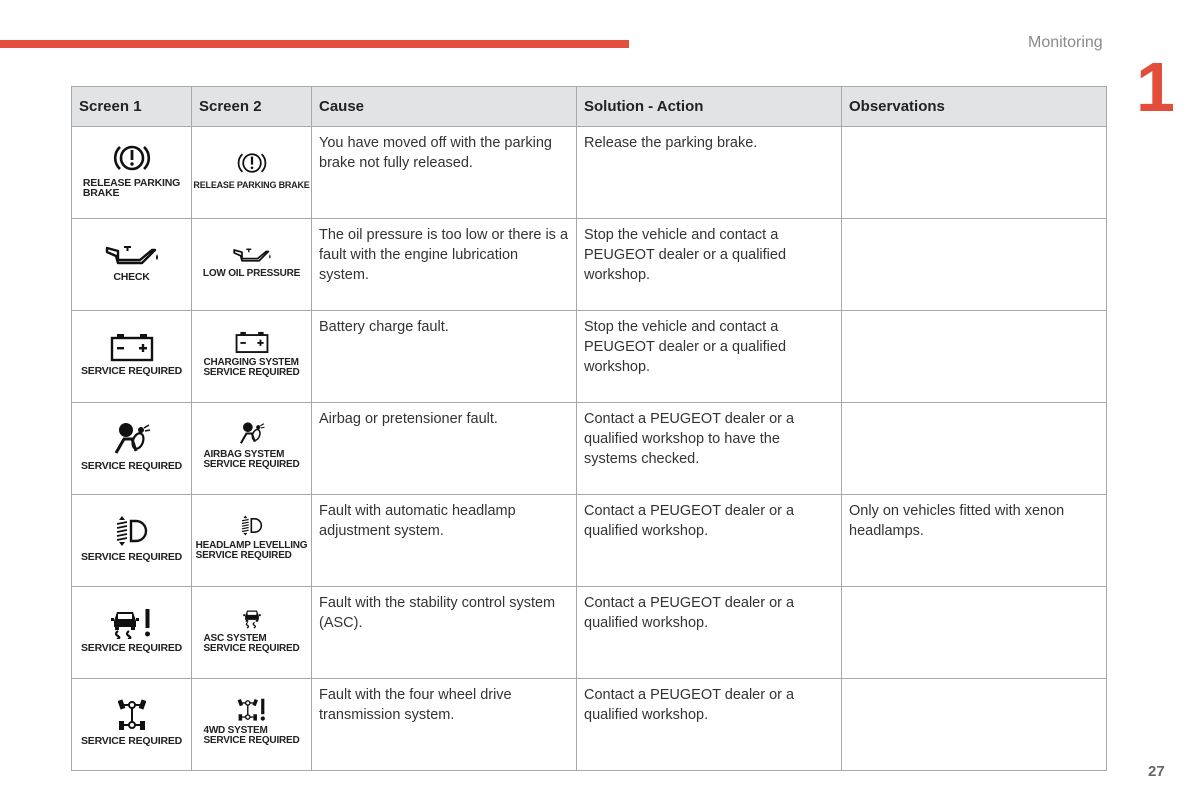  I want to click on page-number: 27, so click(1156, 771).